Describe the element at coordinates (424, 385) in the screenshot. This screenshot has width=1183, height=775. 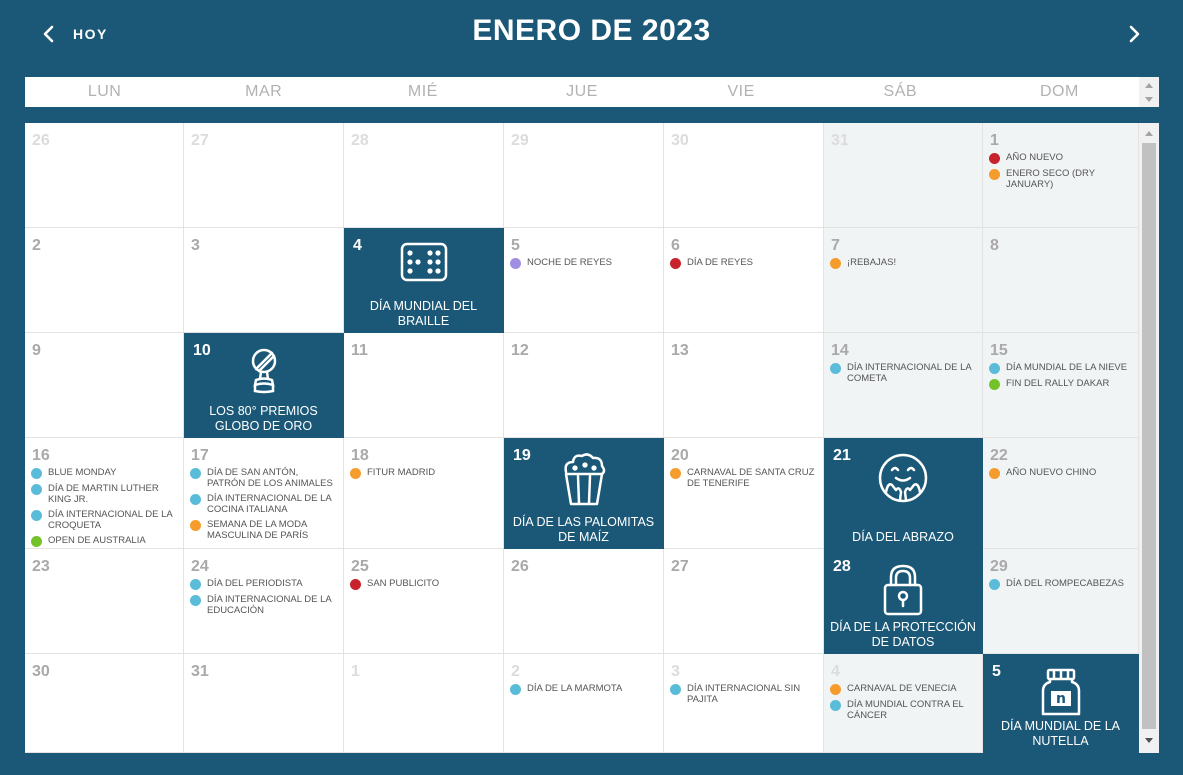
I see `day-cell: 11` at that location.